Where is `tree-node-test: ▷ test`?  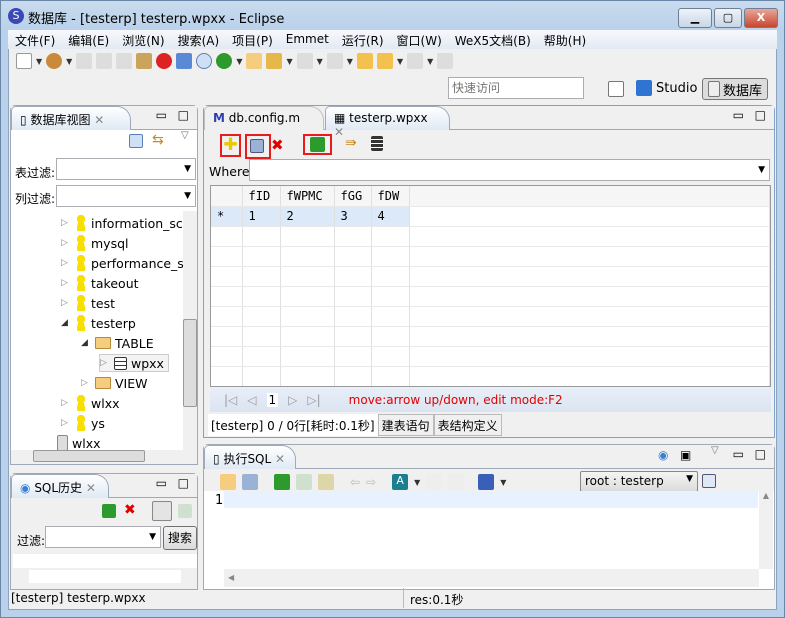 tree-node-test: ▷ test is located at coordinates (88, 303).